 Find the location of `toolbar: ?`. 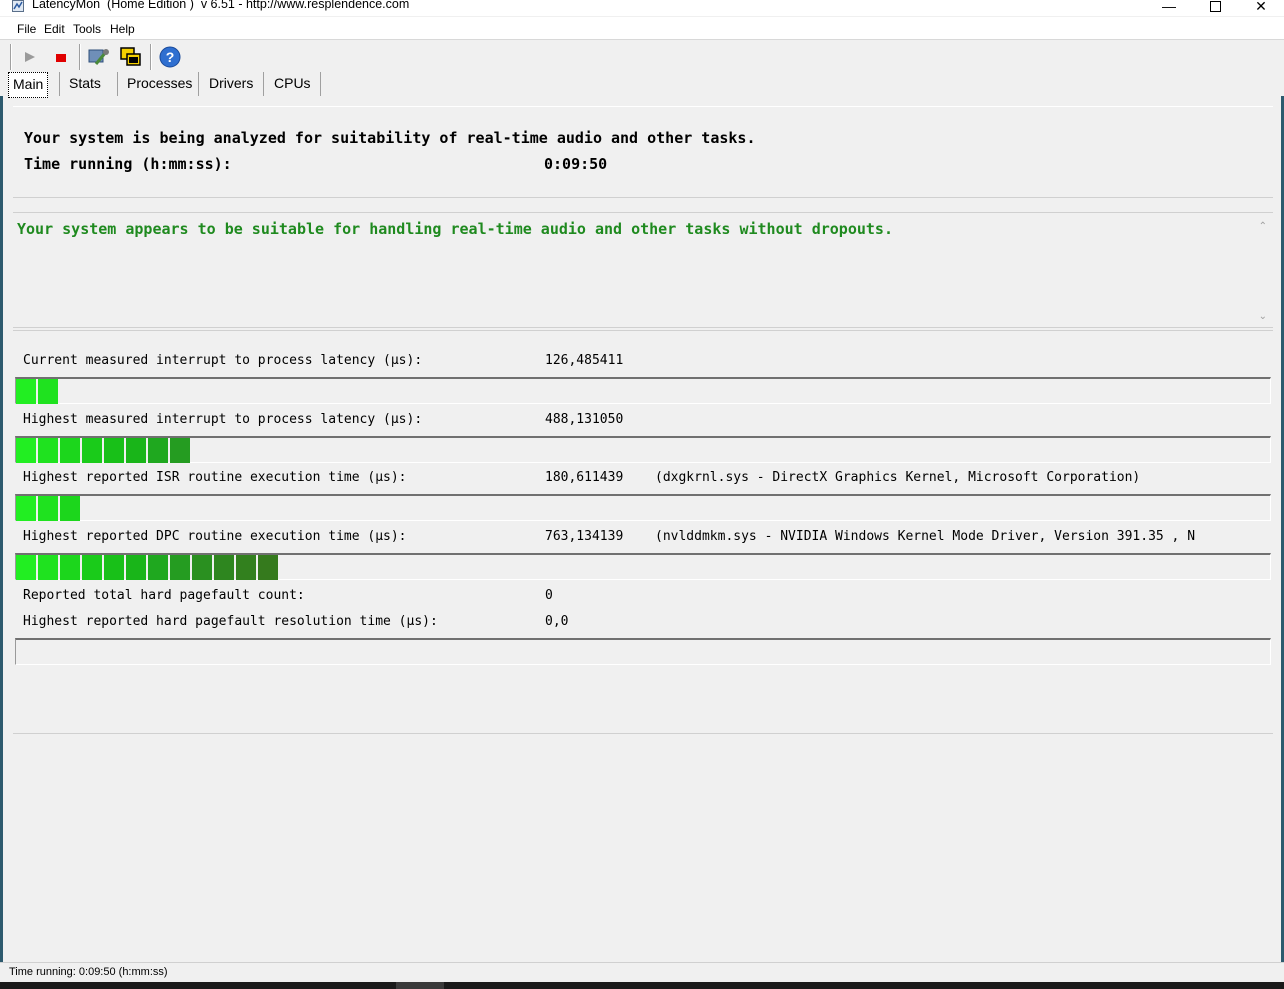

toolbar: ? is located at coordinates (642, 56).